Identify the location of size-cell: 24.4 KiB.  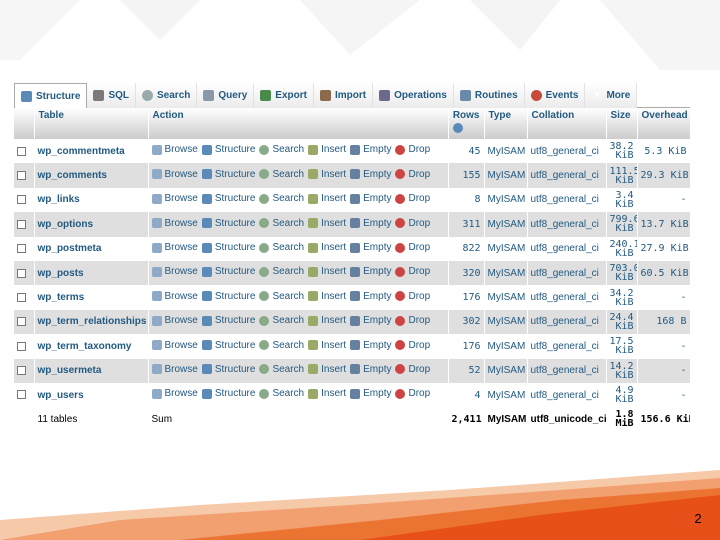
(622, 322).